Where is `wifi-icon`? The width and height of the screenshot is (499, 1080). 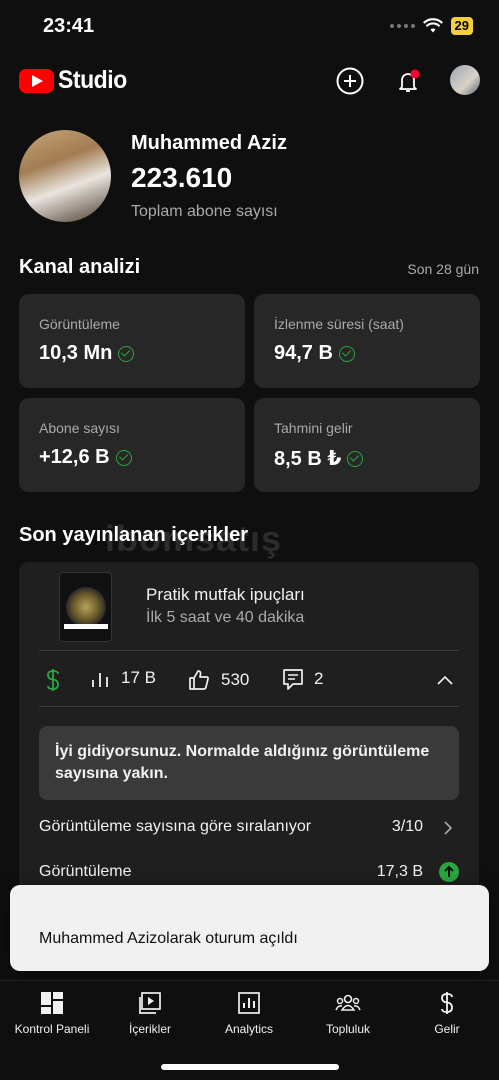 wifi-icon is located at coordinates (432, 25).